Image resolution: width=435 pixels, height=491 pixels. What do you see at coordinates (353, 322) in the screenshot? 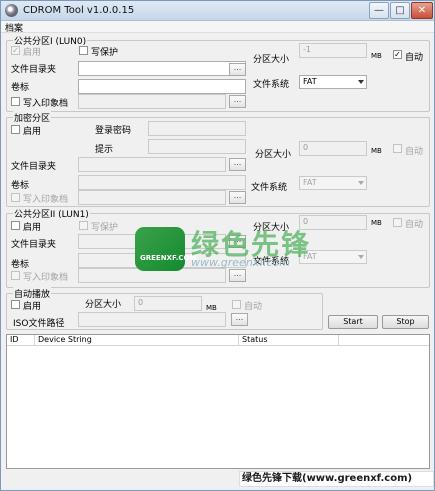
I see `start-button: Start` at bounding box center [353, 322].